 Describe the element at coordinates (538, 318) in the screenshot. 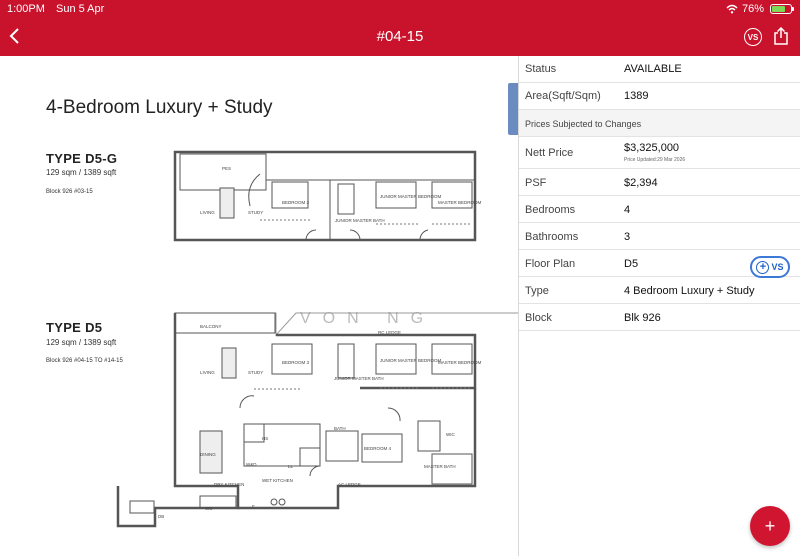

I see `detail-key: Block` at that location.